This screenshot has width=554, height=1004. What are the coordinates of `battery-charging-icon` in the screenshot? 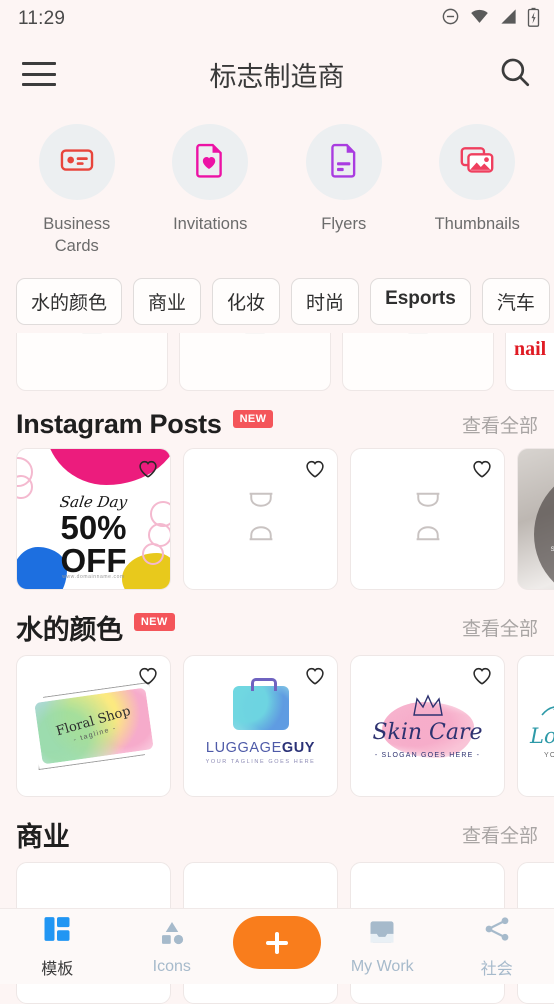 It's located at (533, 19).